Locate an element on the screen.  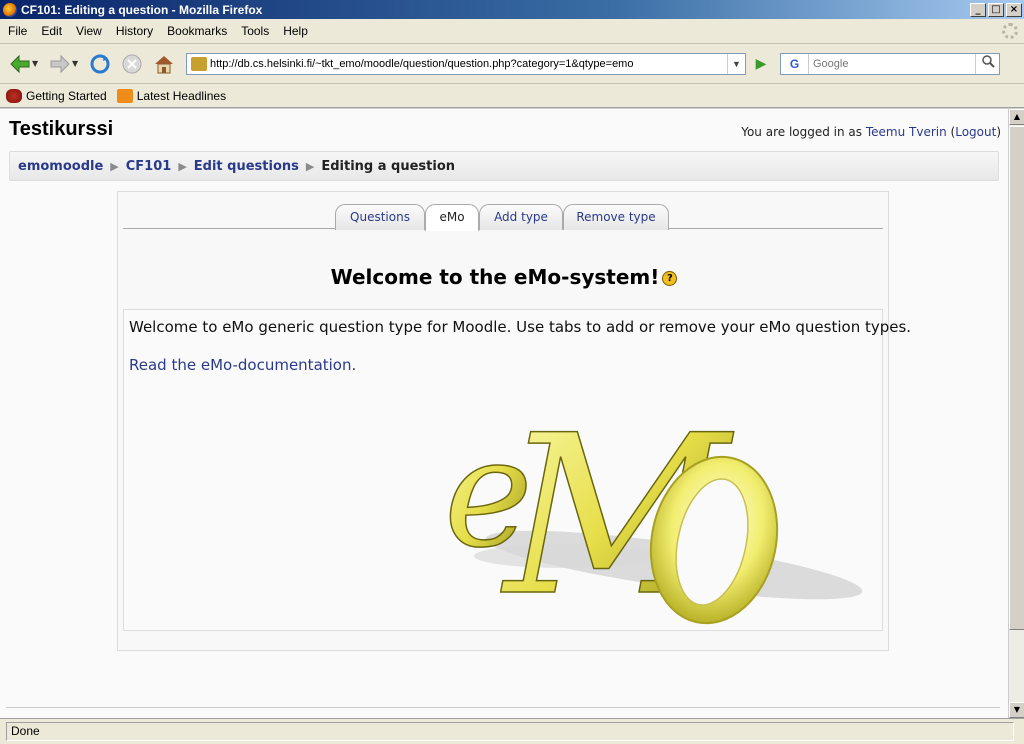
site-favicon-icon is located at coordinates (199, 63).